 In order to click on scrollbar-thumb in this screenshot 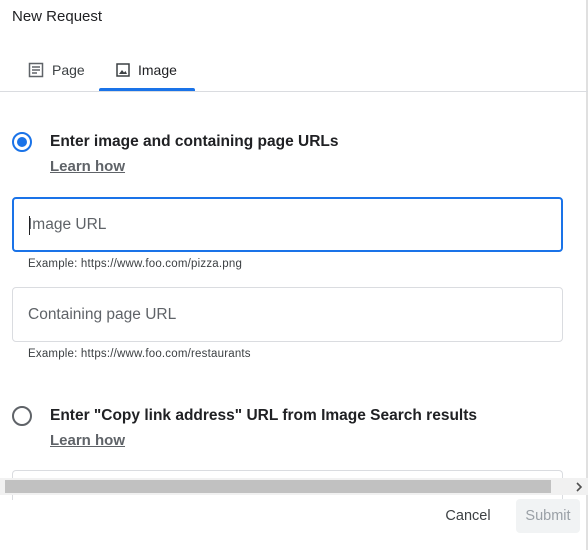, I will do `click(278, 486)`.